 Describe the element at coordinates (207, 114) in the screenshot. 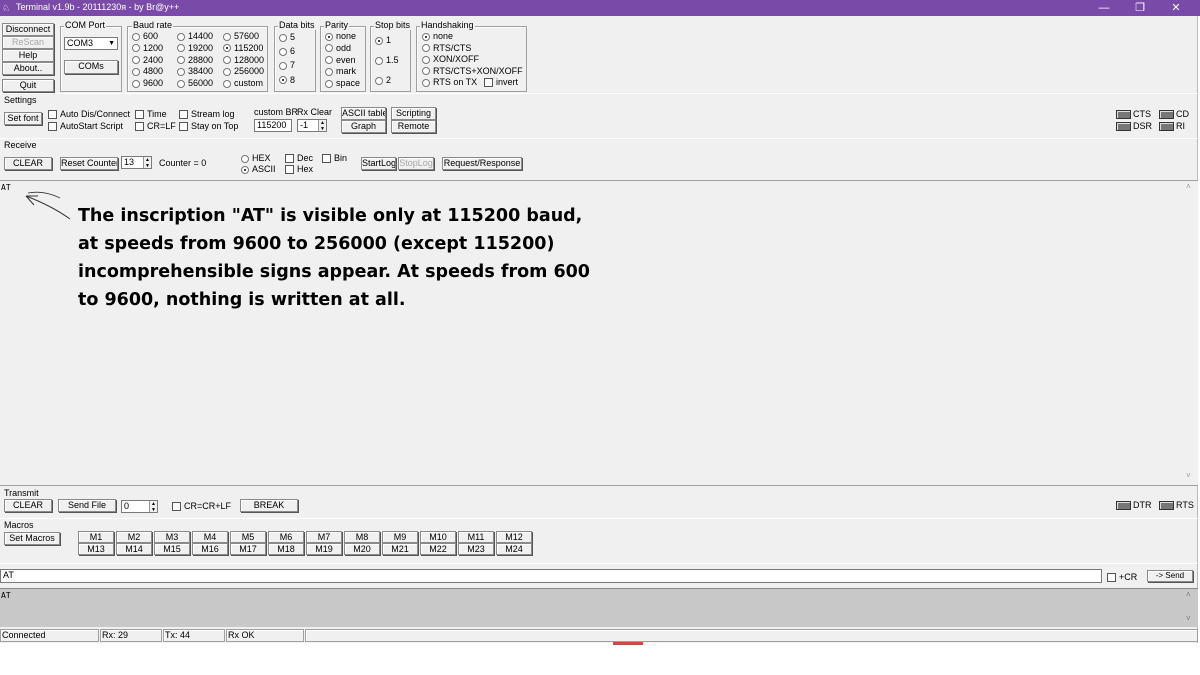

I see `stream-log-checkbox: Stream log` at that location.